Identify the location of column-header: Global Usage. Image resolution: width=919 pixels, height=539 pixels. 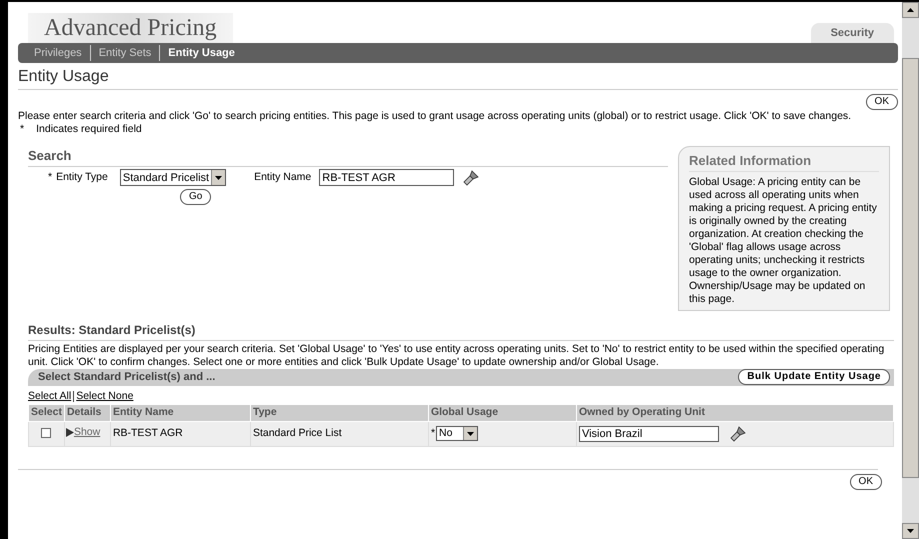
(502, 413).